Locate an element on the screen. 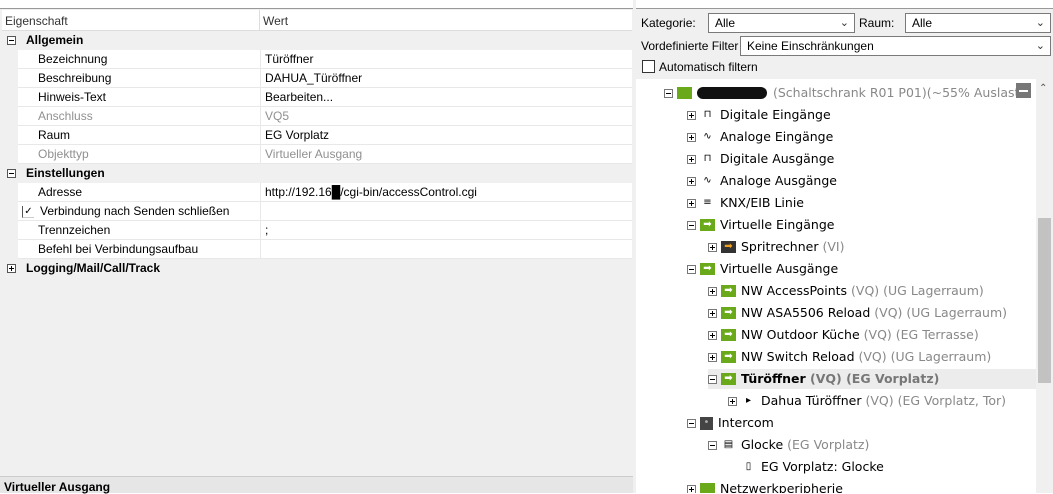 Image resolution: width=1053 pixels, height=494 pixels. tree-item: ∿ Analoge Eingänge is located at coordinates (760, 137).